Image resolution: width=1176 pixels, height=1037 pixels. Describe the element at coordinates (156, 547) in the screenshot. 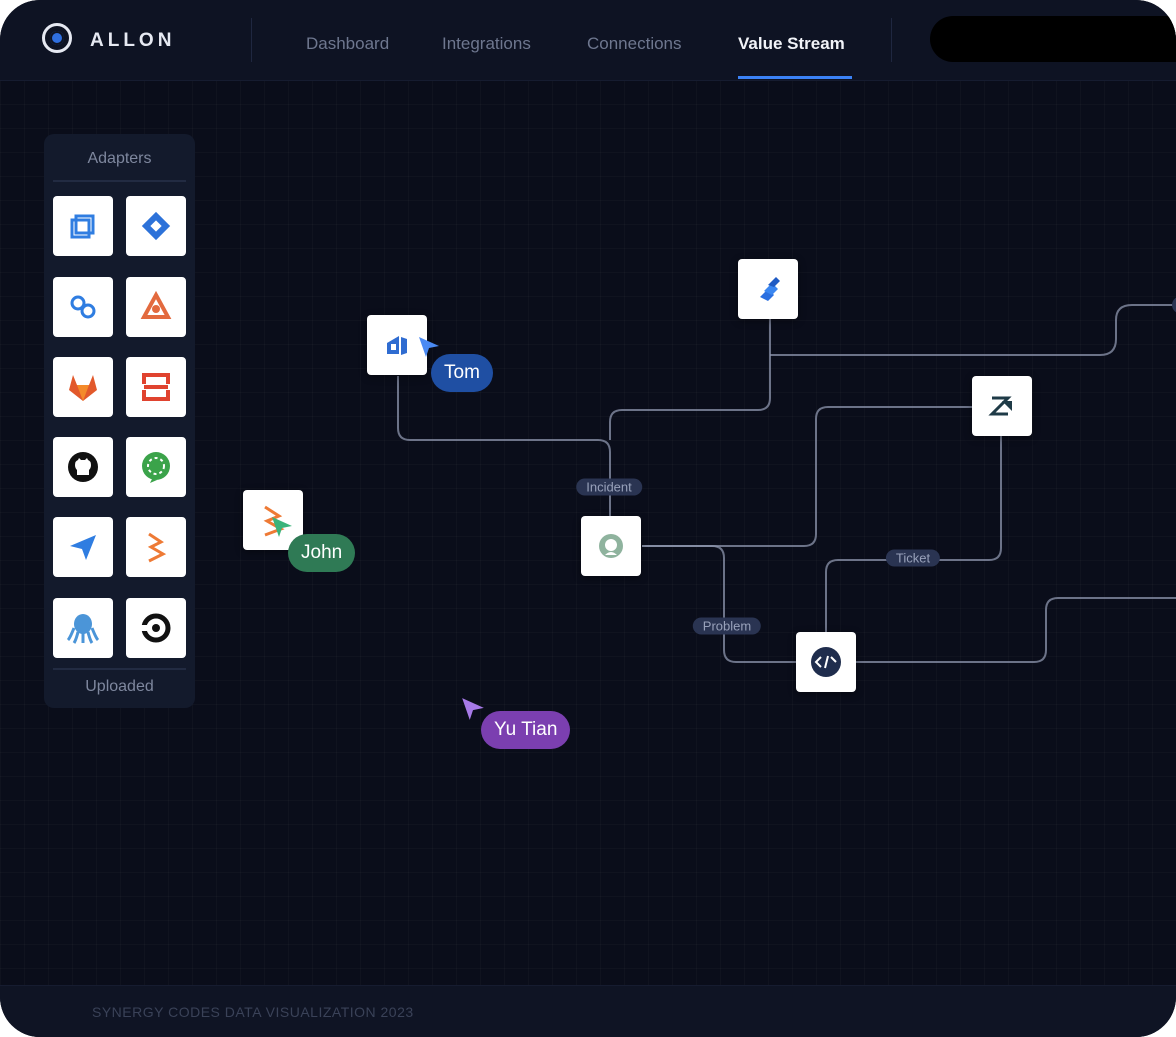

I see `b-chevron-icon` at that location.